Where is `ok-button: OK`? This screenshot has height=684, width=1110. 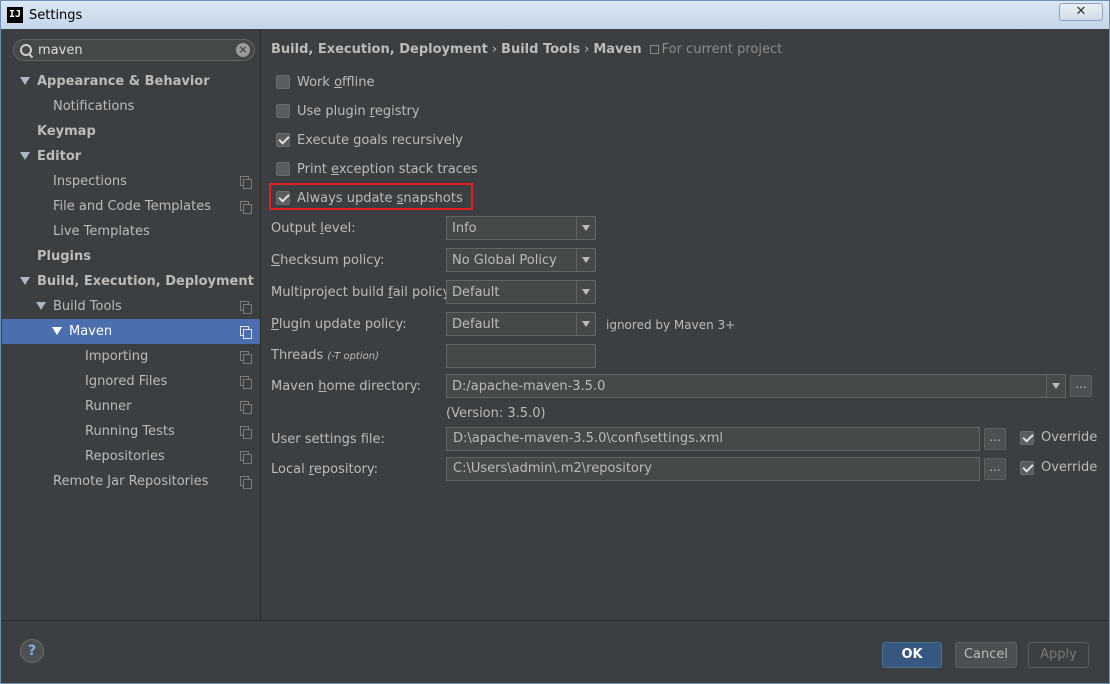 ok-button: OK is located at coordinates (912, 655).